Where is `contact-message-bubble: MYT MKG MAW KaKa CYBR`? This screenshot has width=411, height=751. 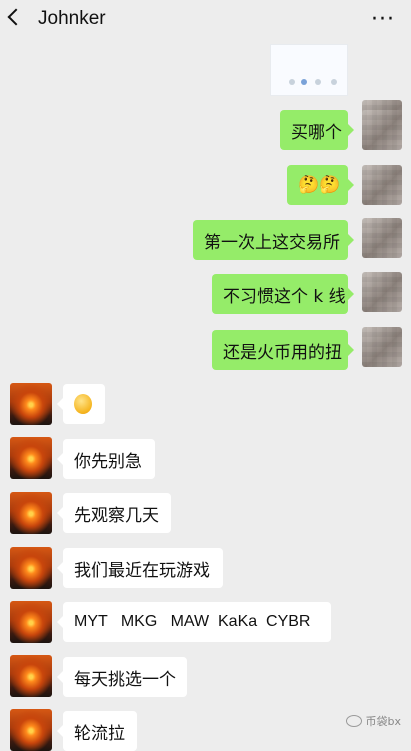
contact-message-bubble: MYT MKG MAW KaKa CYBR is located at coordinates (194, 622).